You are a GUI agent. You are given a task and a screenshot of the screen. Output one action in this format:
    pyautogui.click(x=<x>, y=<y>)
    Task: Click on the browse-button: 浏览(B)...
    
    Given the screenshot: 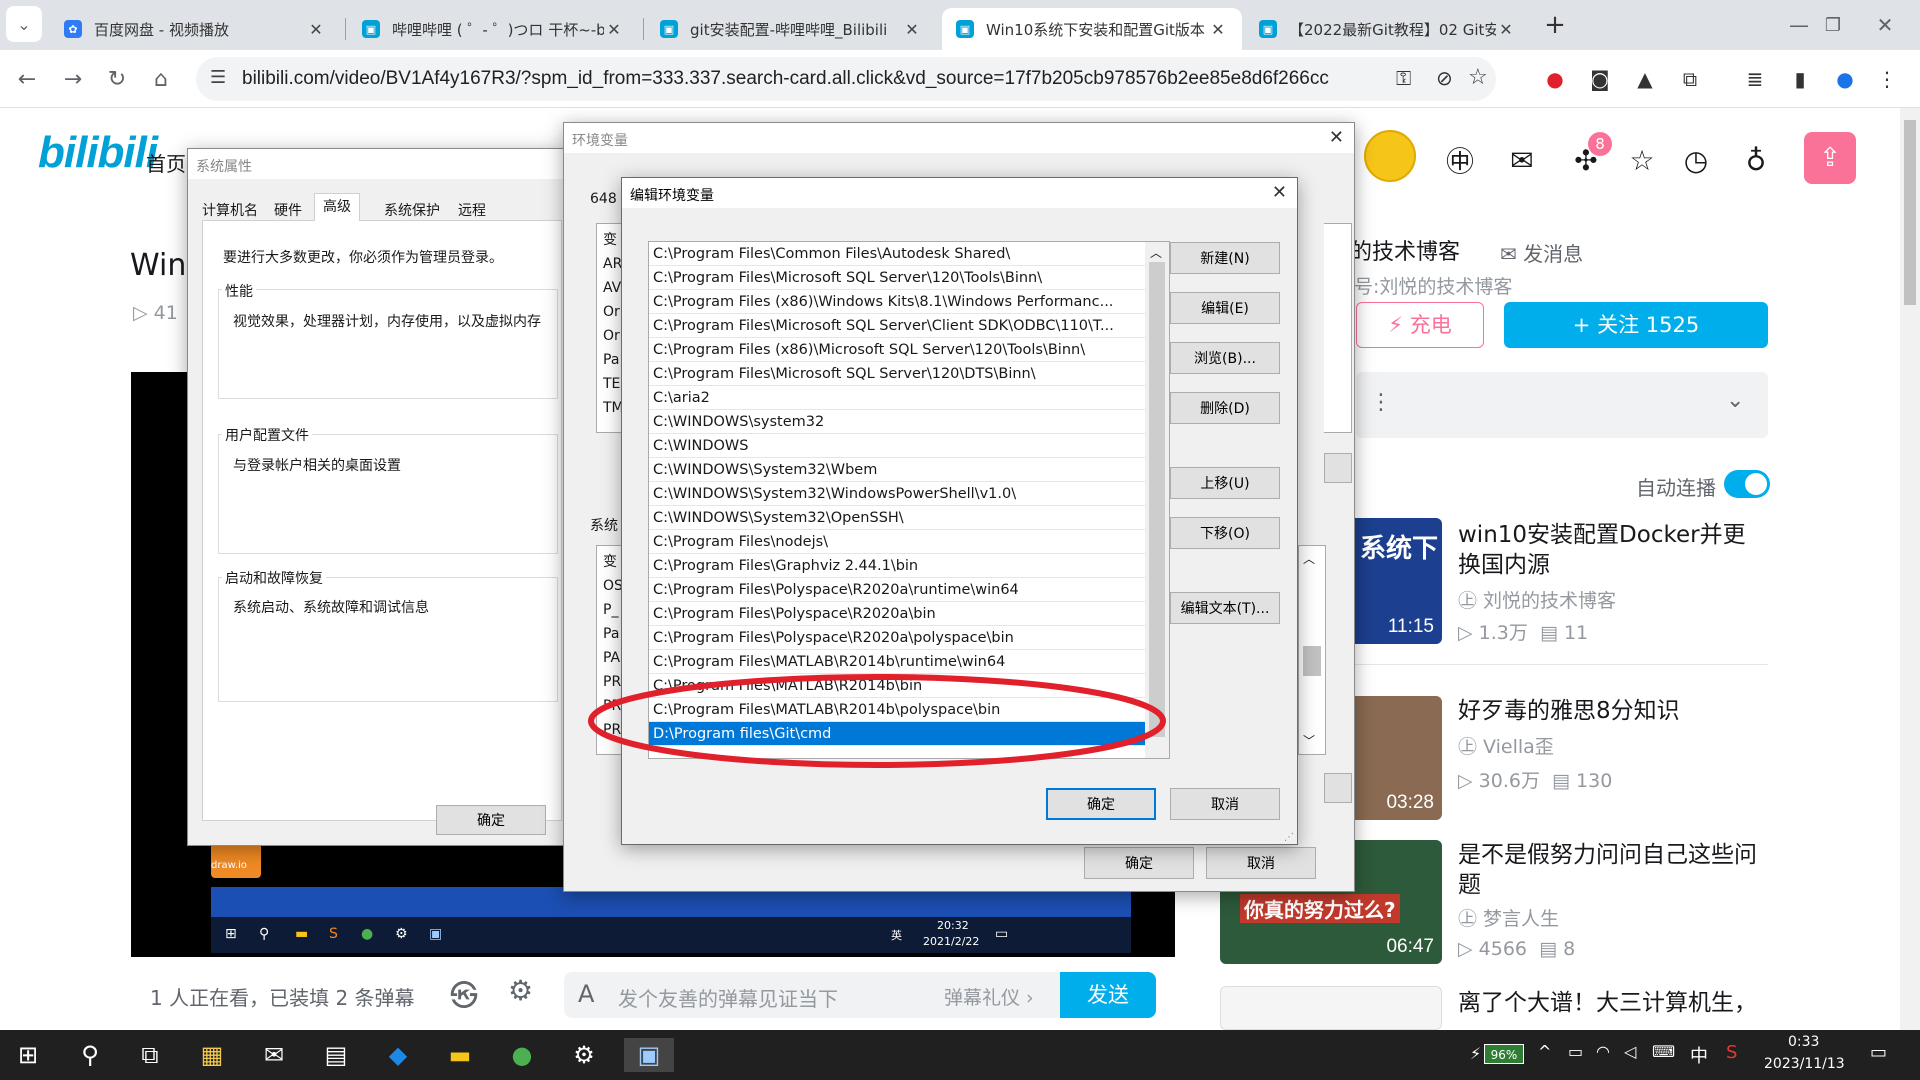 What is the action you would take?
    pyautogui.click(x=1225, y=358)
    